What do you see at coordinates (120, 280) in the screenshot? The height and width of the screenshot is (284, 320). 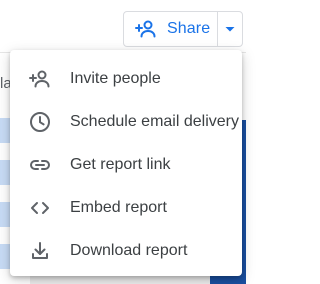 I see `report-table-row` at bounding box center [120, 280].